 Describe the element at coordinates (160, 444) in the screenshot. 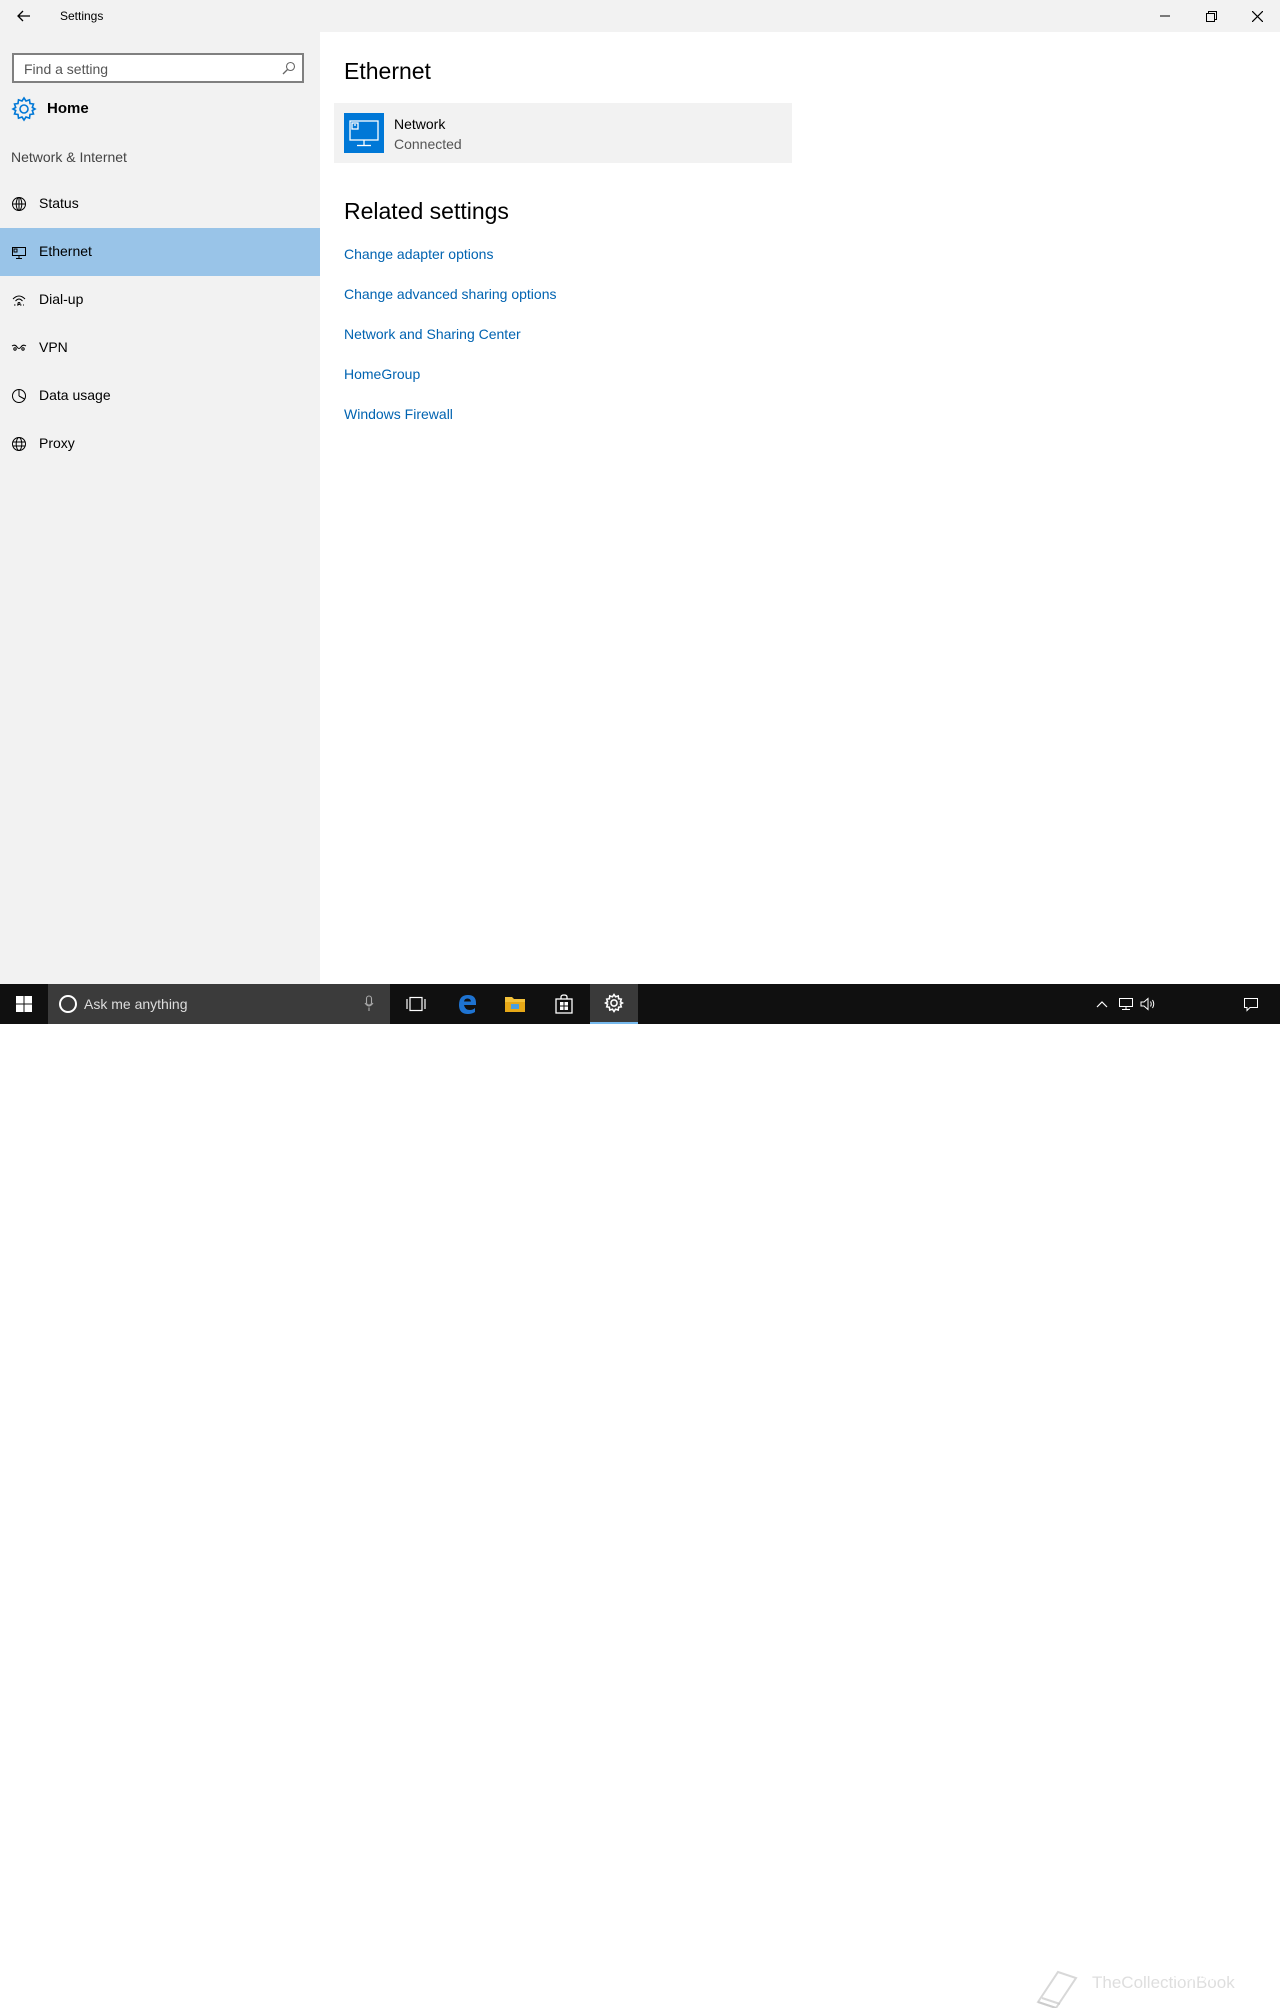

I see `sidebar-item-proxy: Proxy` at that location.